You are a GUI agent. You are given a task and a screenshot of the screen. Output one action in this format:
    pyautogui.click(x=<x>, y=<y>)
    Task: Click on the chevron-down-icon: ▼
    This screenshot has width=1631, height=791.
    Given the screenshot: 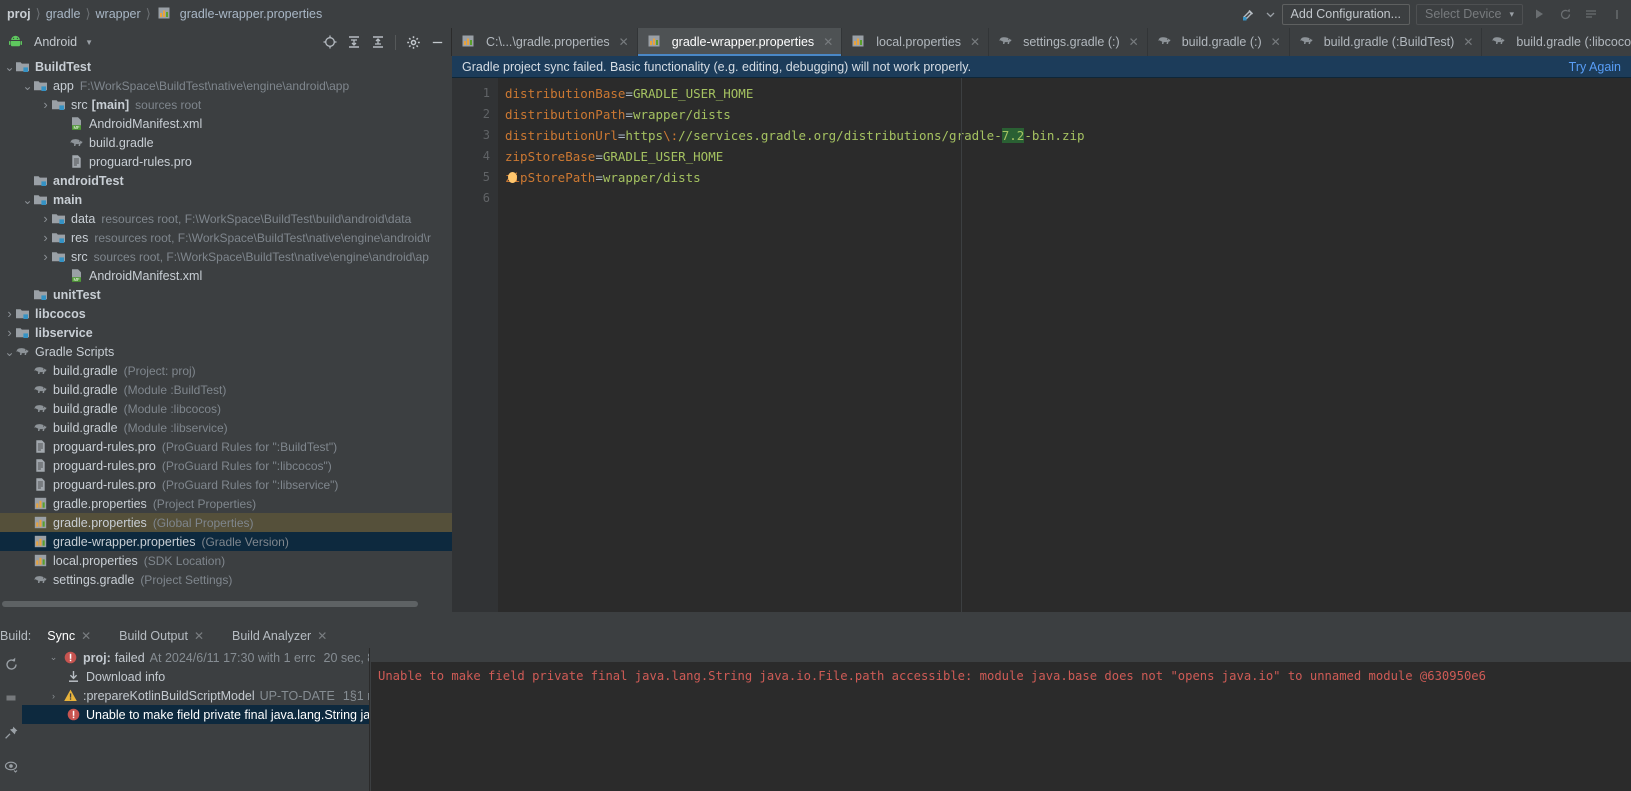 What is the action you would take?
    pyautogui.click(x=89, y=42)
    